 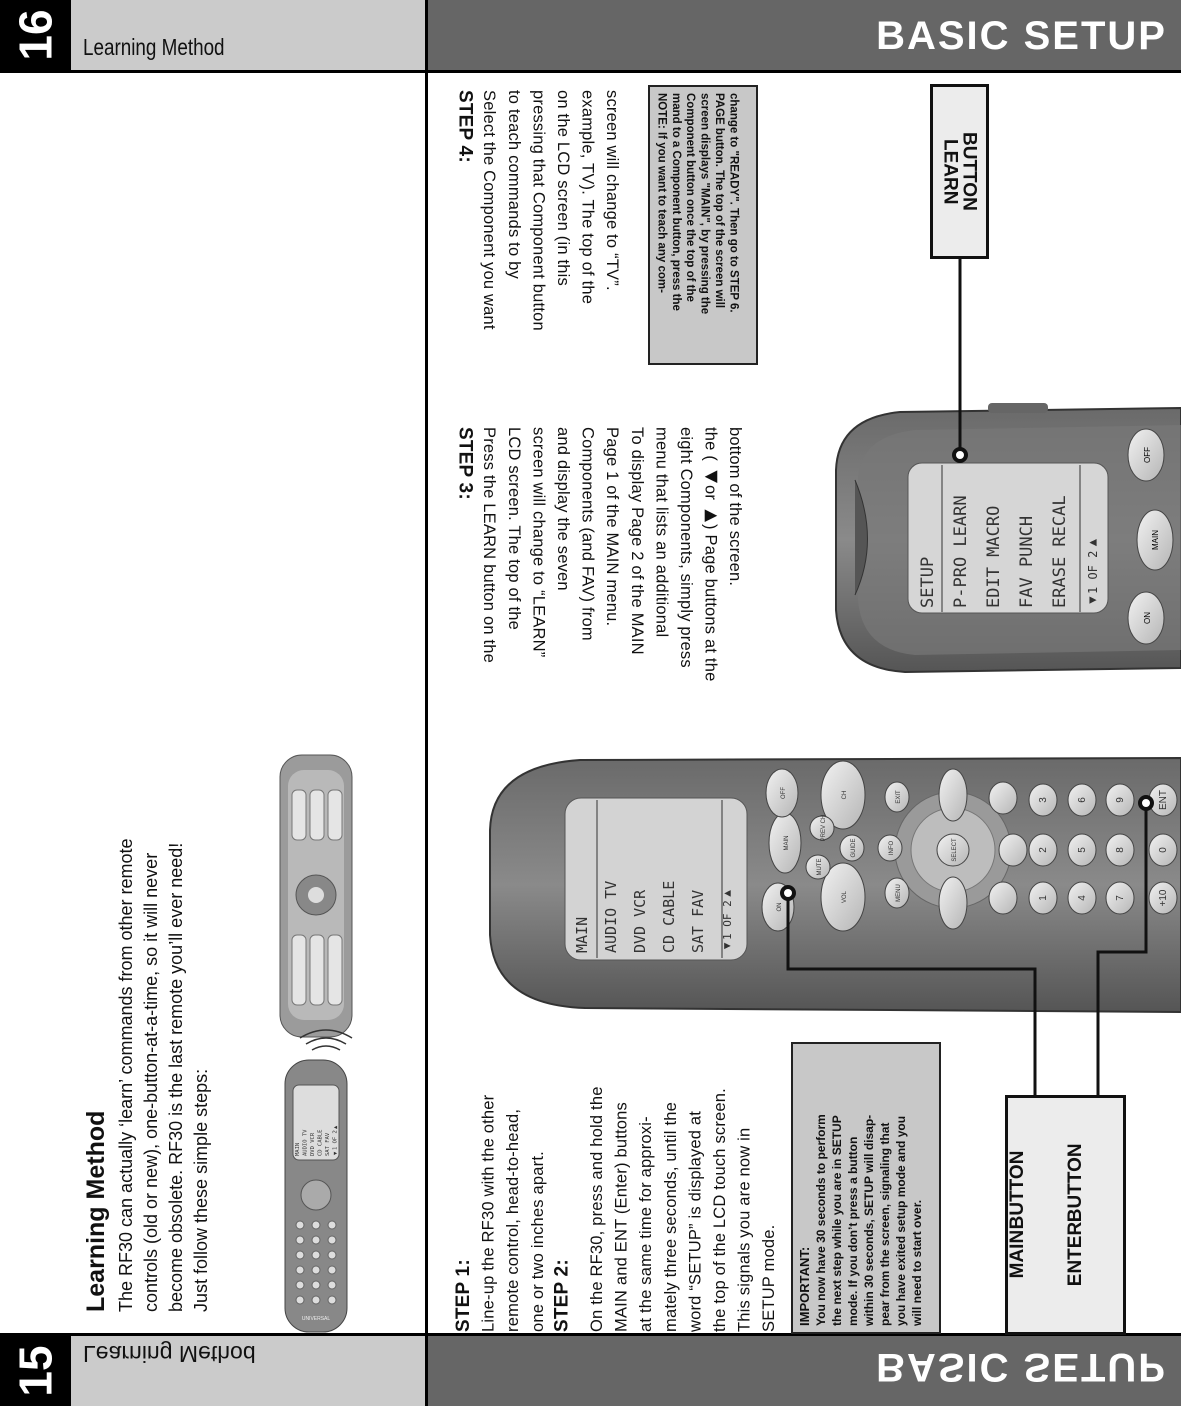 I want to click on page-heading: Learning Method, so click(x=96, y=1211).